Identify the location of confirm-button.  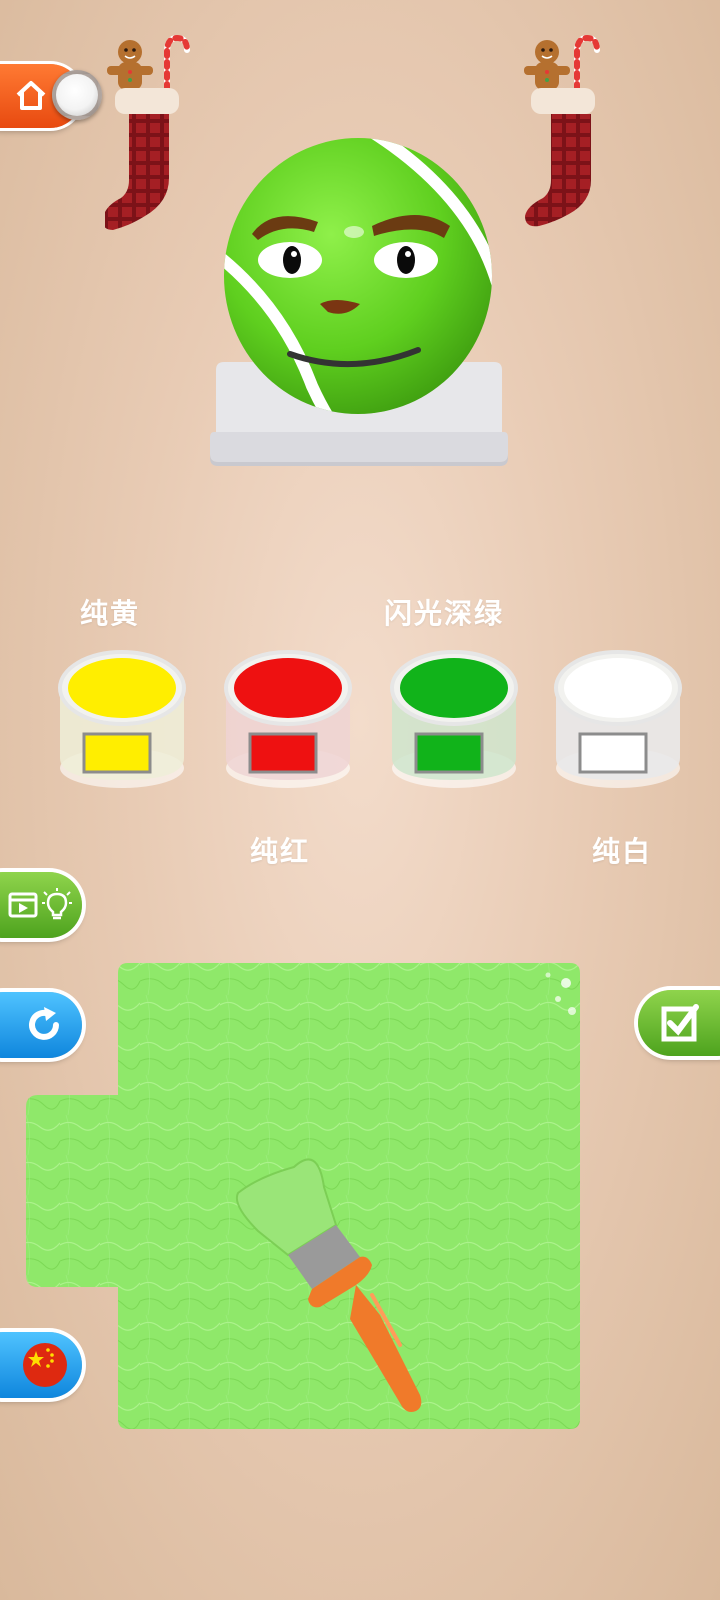
(679, 1023).